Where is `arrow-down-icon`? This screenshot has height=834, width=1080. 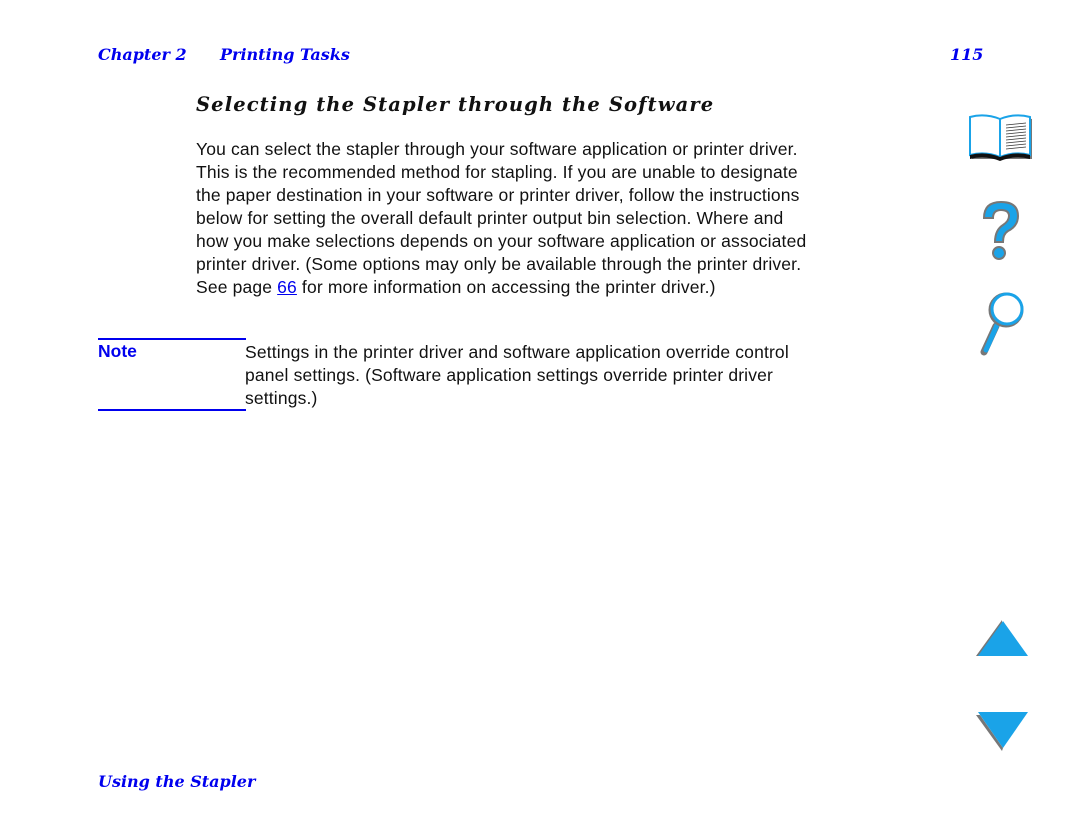
arrow-down-icon is located at coordinates (1002, 731).